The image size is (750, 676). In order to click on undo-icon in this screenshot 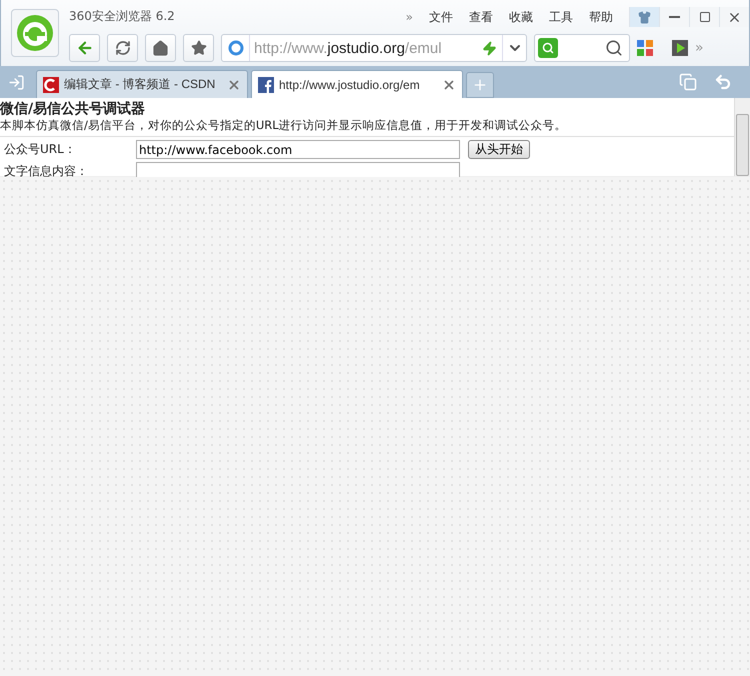, I will do `click(723, 82)`.